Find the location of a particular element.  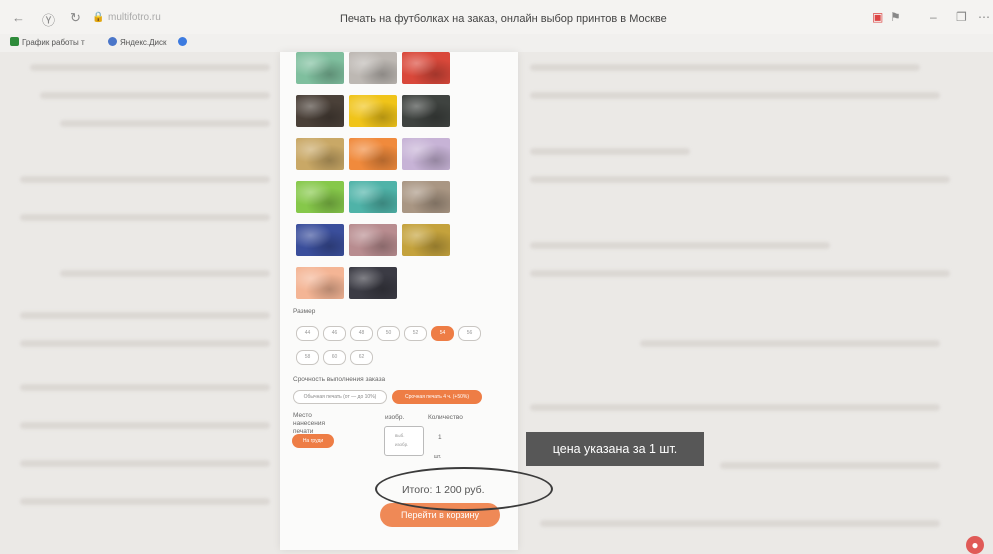

size-option: 46 is located at coordinates (334, 333).